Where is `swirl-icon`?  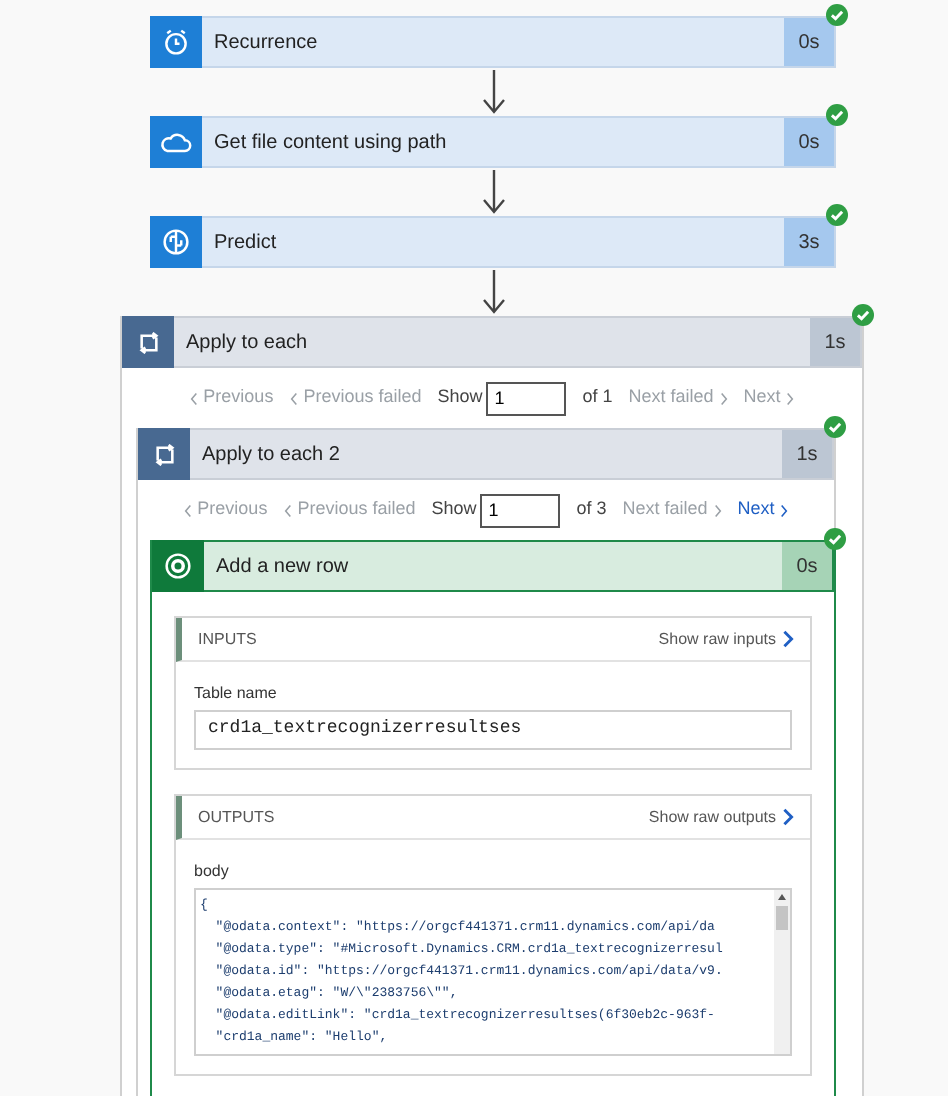
swirl-icon is located at coordinates (178, 566).